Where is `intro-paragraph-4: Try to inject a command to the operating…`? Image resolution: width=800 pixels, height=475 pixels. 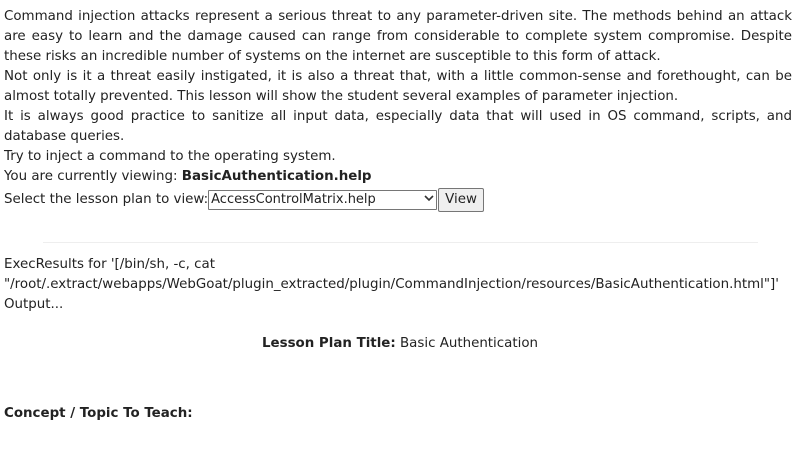
intro-paragraph-4: Try to inject a command to the operating… is located at coordinates (170, 156).